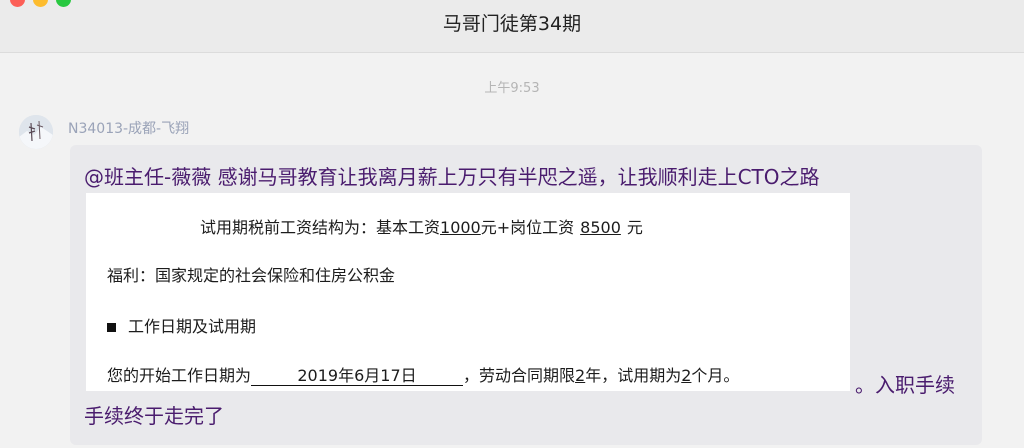  I want to click on start-date-line: 您的开始工作日期为 2019年6月17日 ，劳动合同期限2年，试用期为2个月。, so click(423, 376).